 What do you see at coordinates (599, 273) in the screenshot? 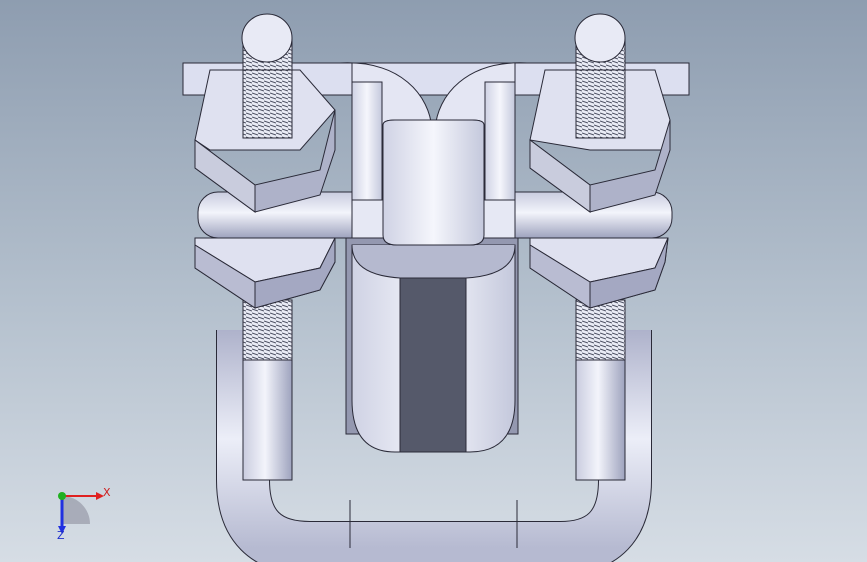
I see `lower-right-hex-nut` at bounding box center [599, 273].